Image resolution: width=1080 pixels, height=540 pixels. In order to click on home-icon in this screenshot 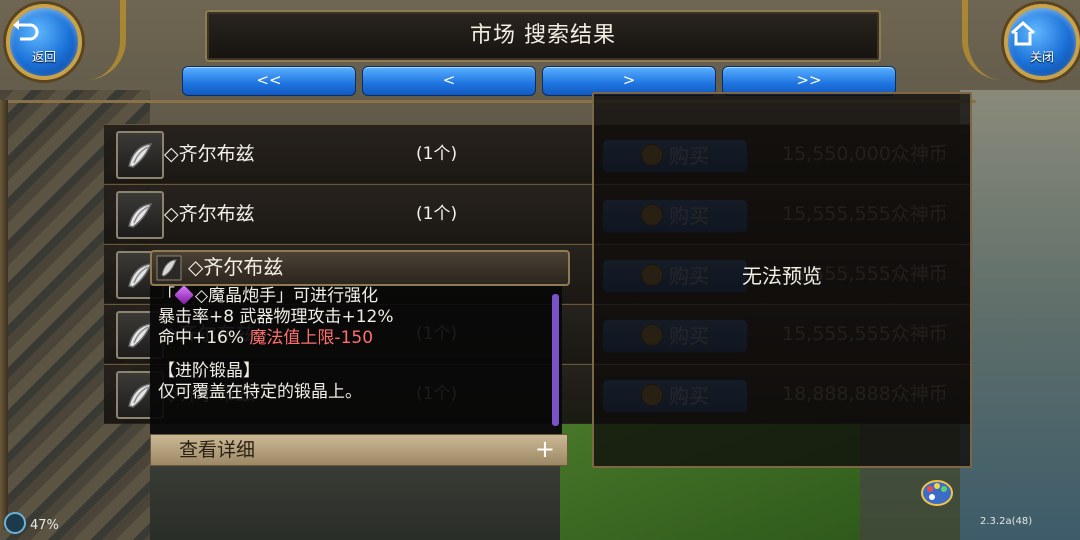, I will do `click(1023, 33)`.